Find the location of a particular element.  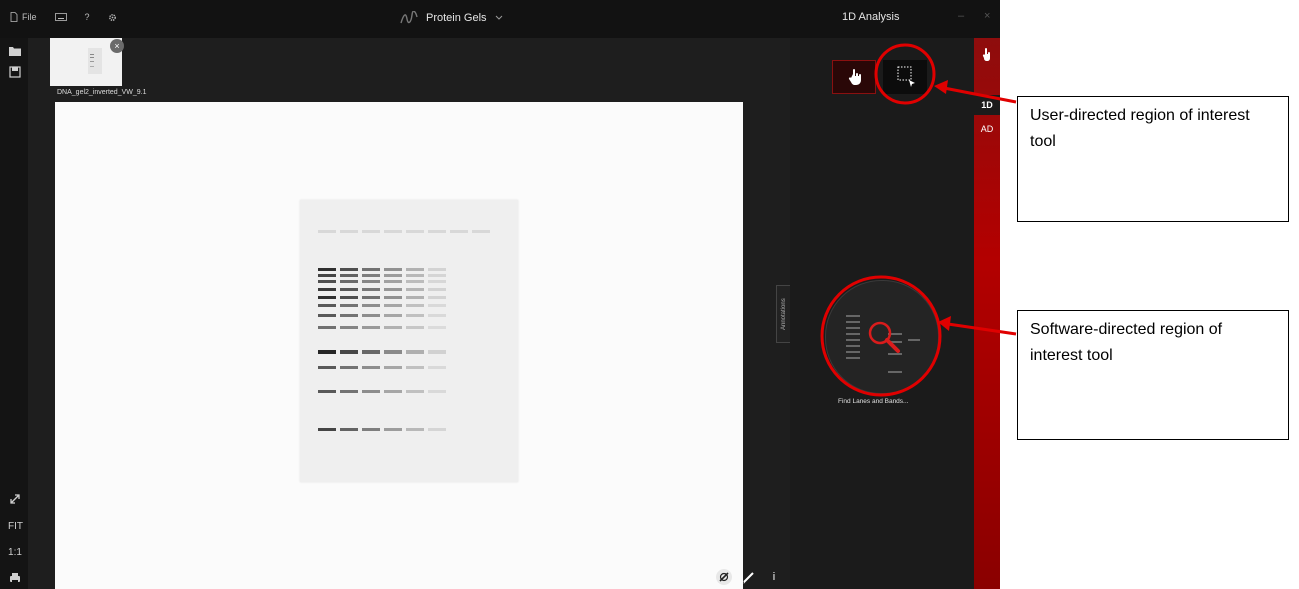

user-roi-highlight-circle is located at coordinates (905, 74).